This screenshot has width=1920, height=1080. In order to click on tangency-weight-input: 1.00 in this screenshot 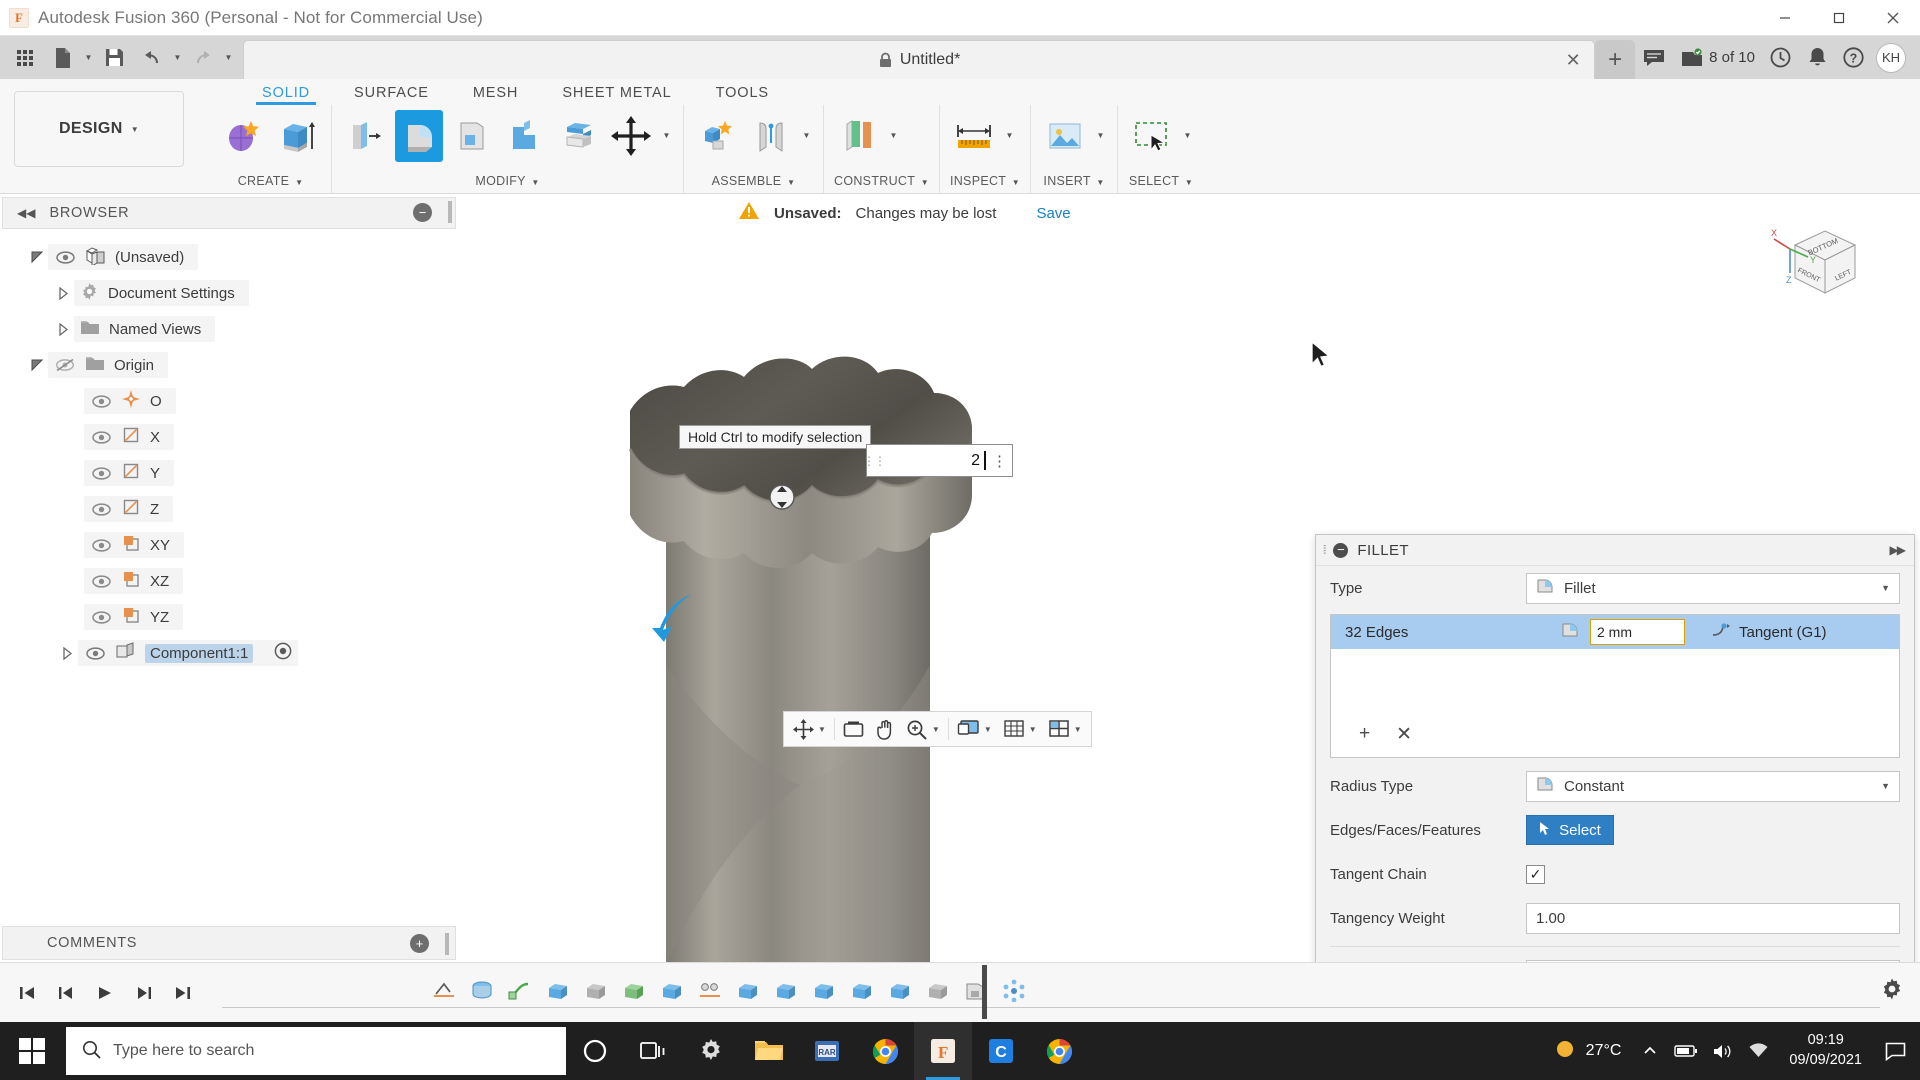, I will do `click(1713, 918)`.